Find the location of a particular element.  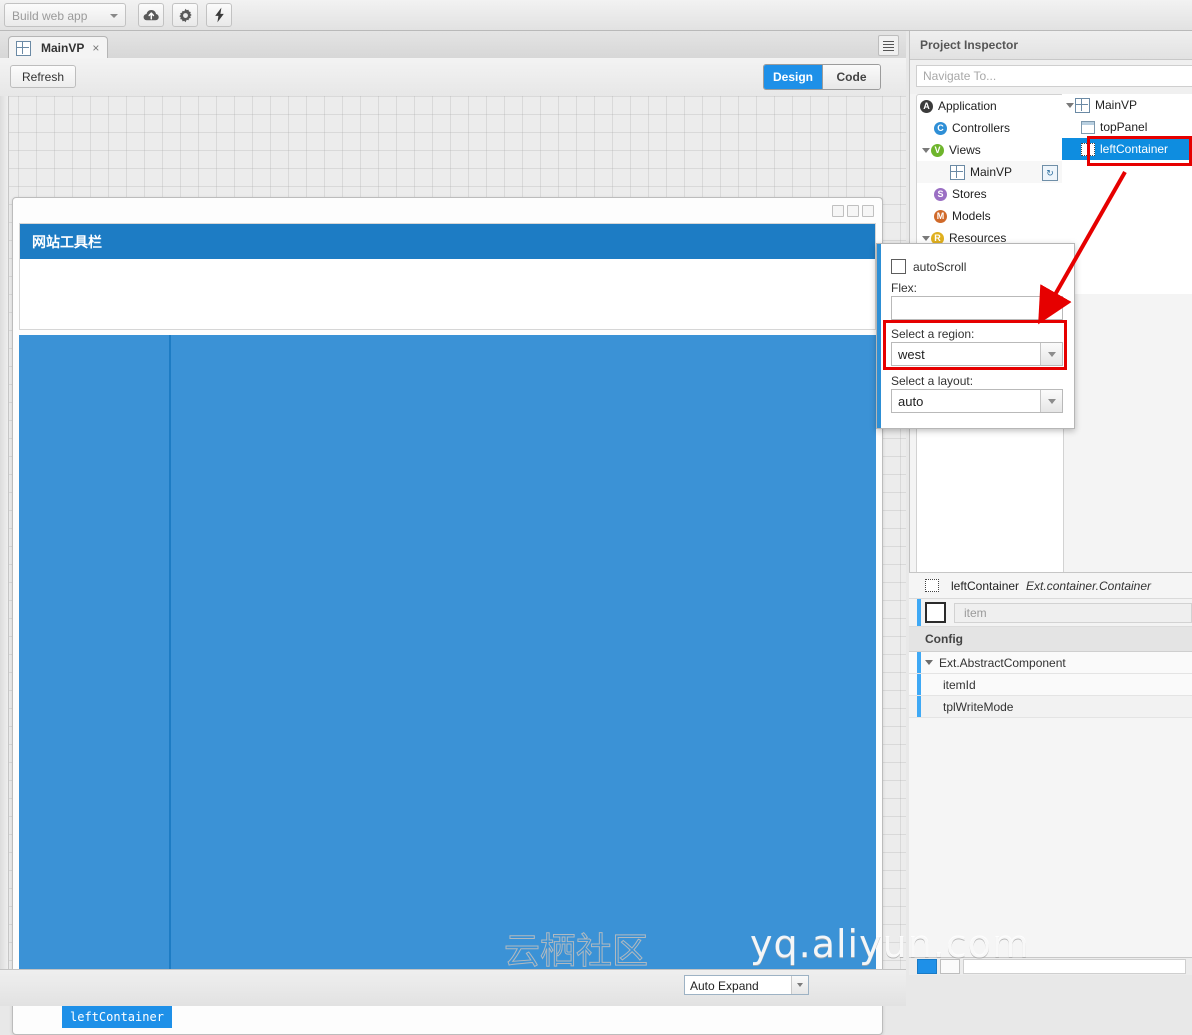

design-toppanel: 网站工具栏 is located at coordinates (447, 276).